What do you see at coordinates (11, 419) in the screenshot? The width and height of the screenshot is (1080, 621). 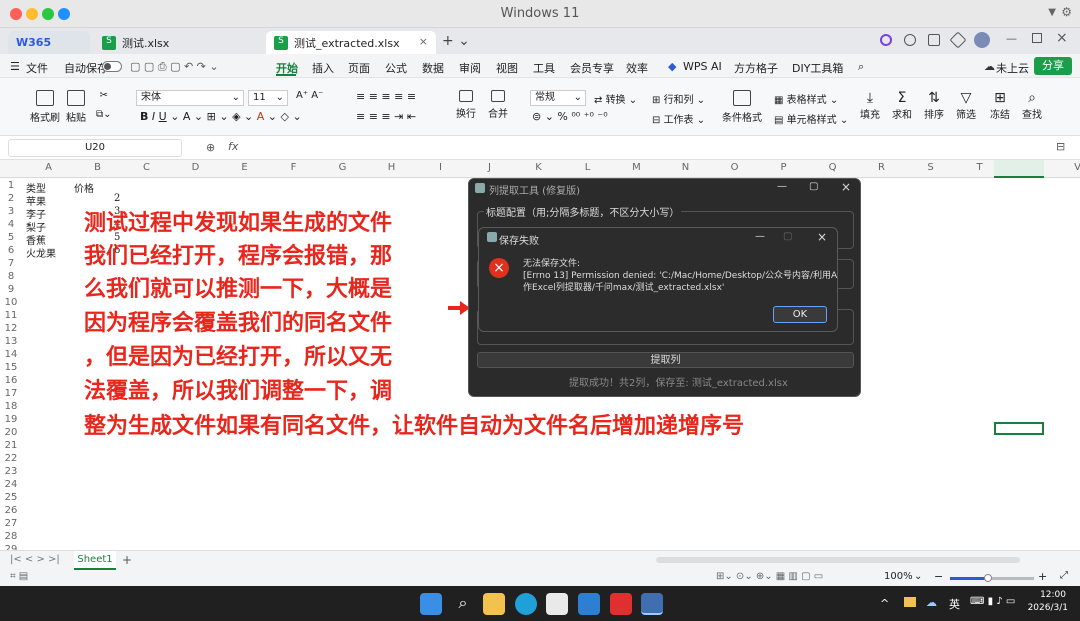 I see `row-header-19: 19` at bounding box center [11, 419].